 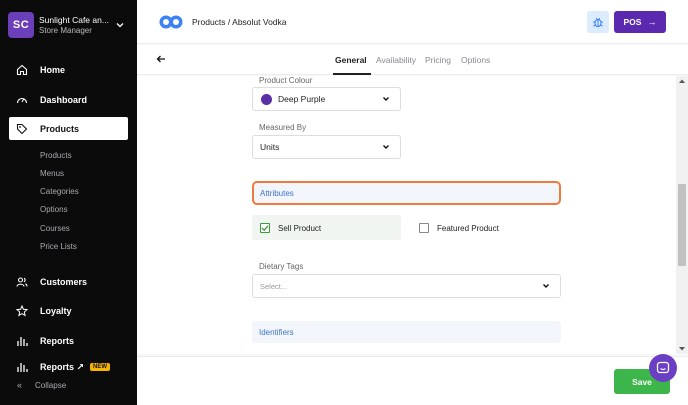 I want to click on identifiers-section-header: Identifiers, so click(x=406, y=332).